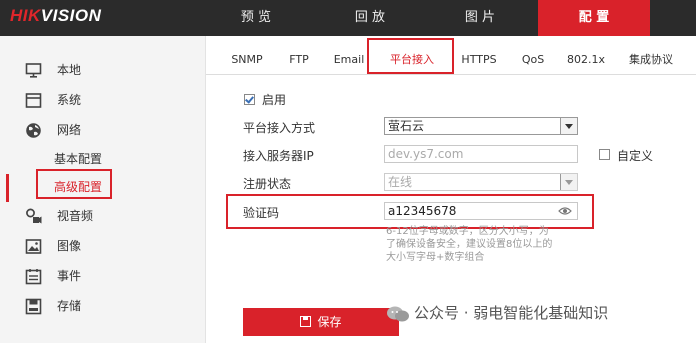 This screenshot has width=696, height=343. What do you see at coordinates (33, 100) in the screenshot?
I see `system-icon` at bounding box center [33, 100].